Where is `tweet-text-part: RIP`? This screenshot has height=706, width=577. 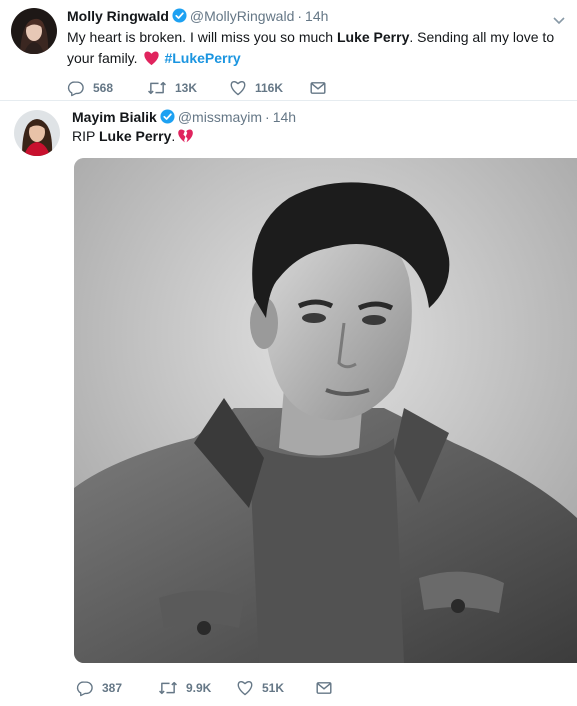
tweet-text-part: RIP is located at coordinates (85, 136).